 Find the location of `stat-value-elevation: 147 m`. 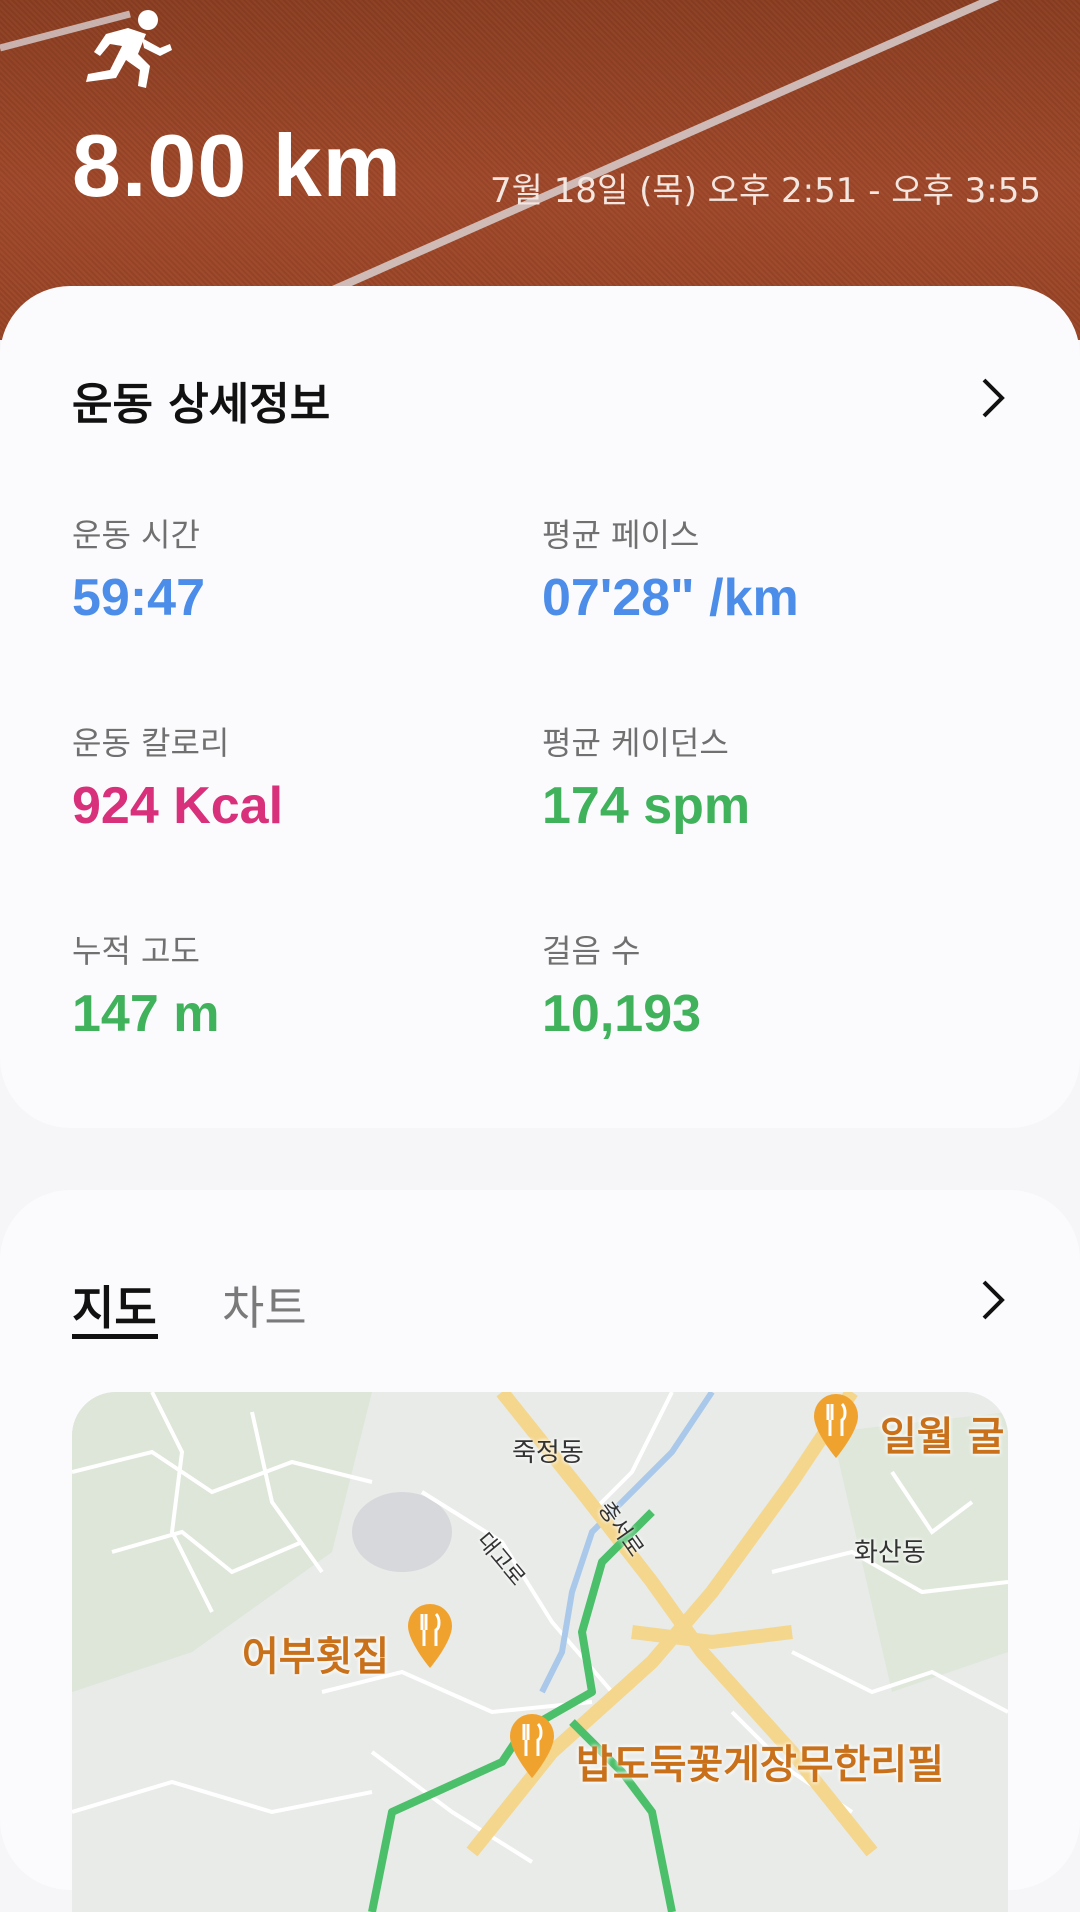

stat-value-elevation: 147 m is located at coordinates (146, 1014).